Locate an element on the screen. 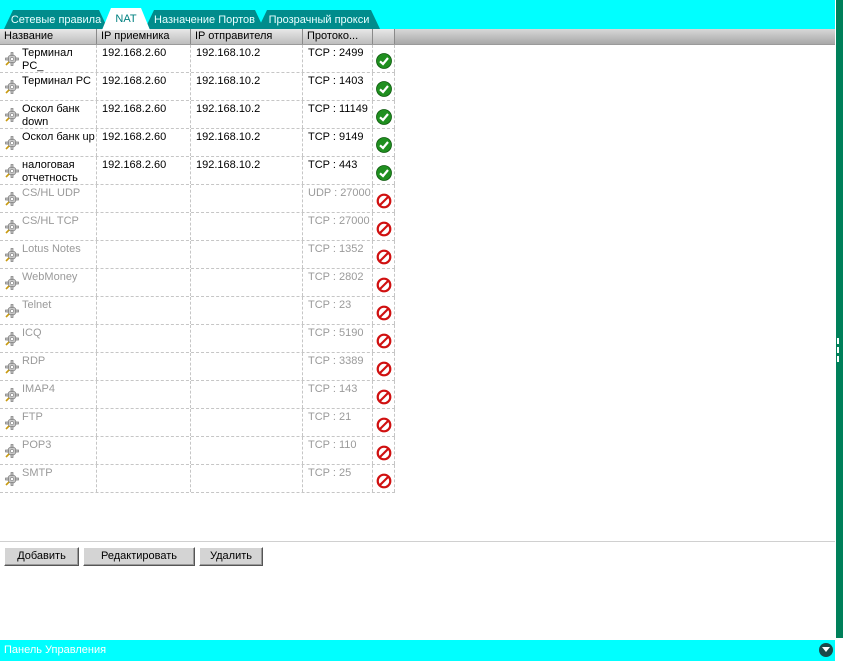 The image size is (847, 661). cell-protocol: TCP : 5190 is located at coordinates (338, 338).